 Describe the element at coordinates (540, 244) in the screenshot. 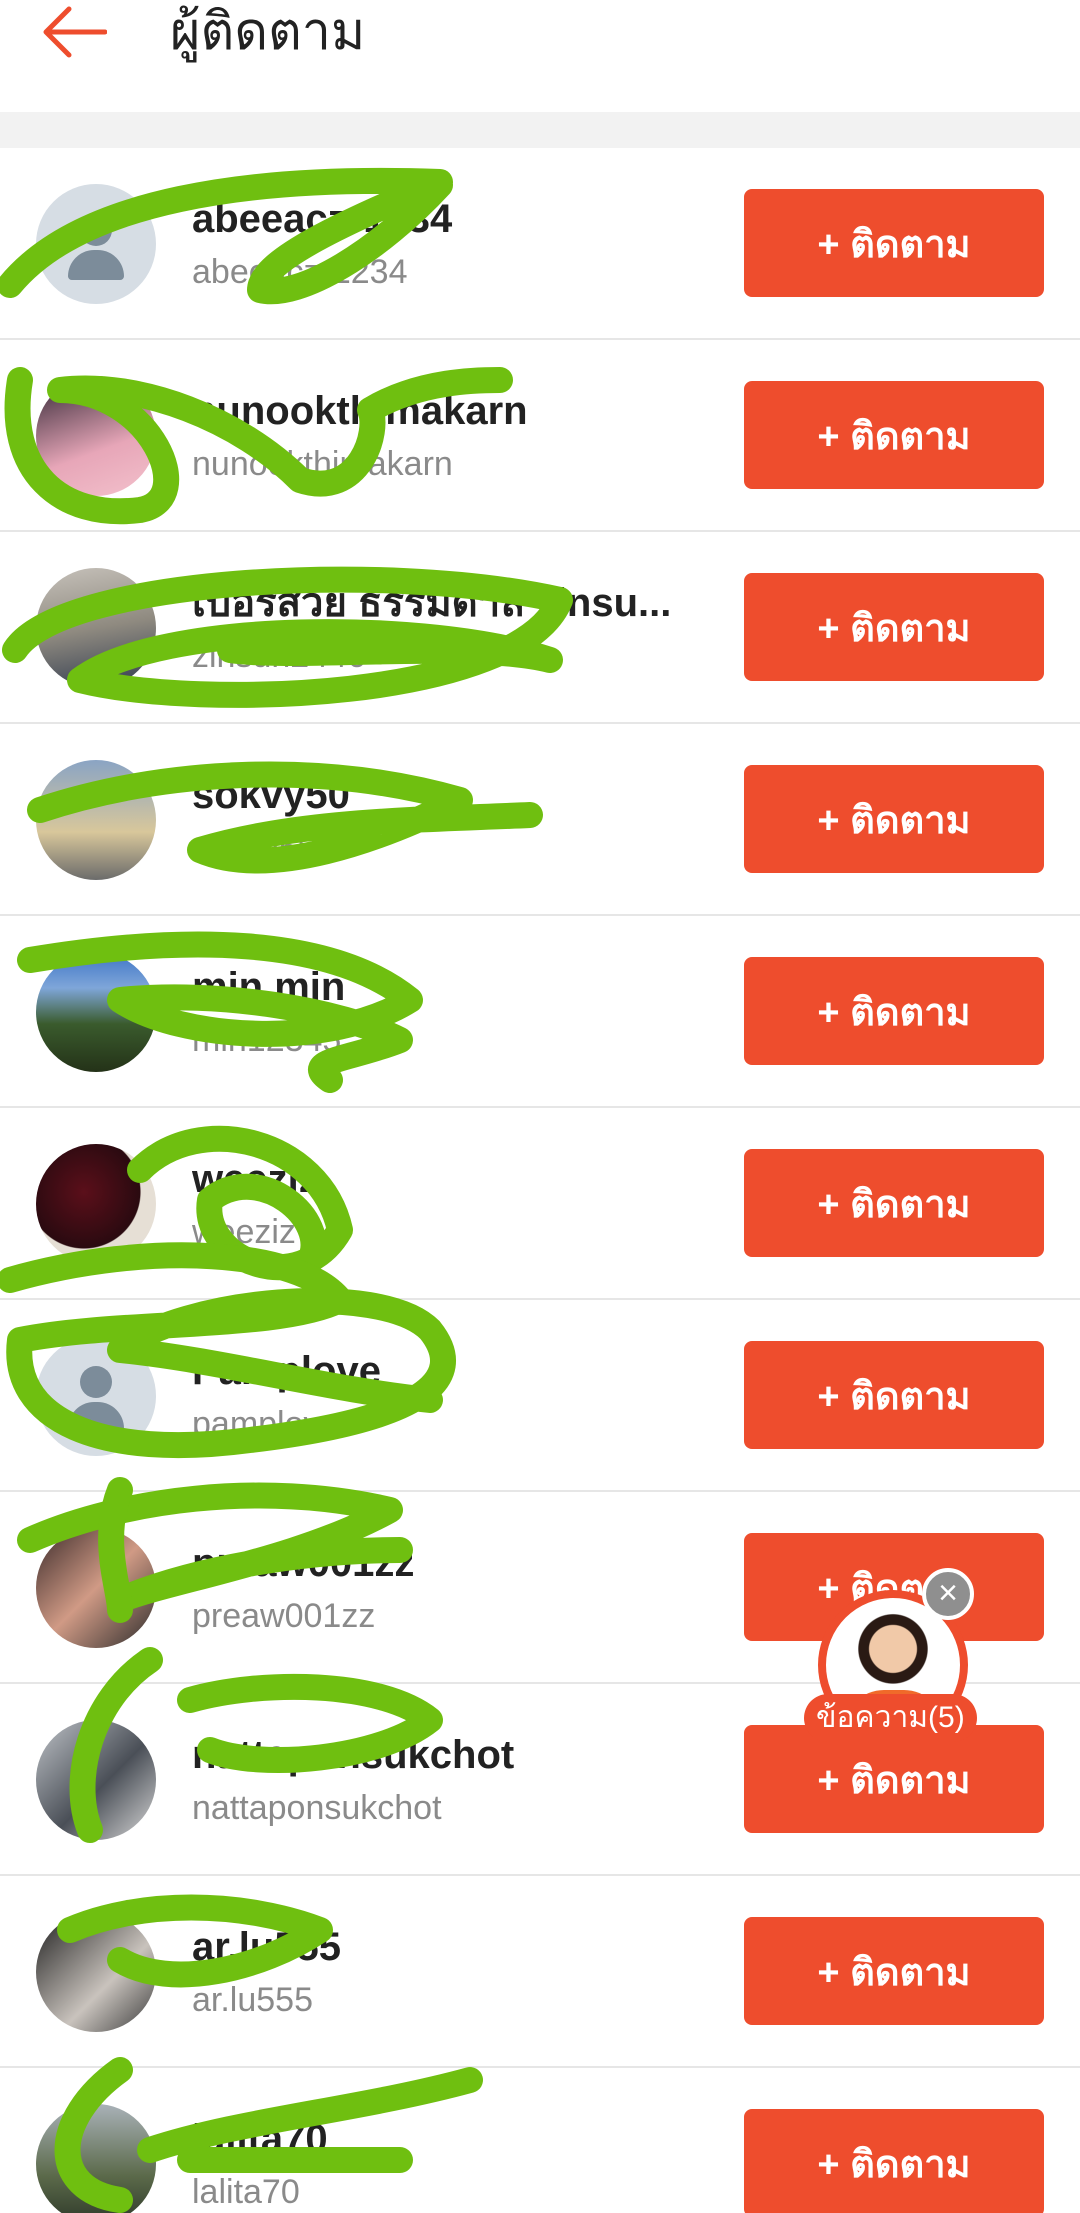

I see `follower-row: abeeaczr1234 abeeaczr1234 + ติดตาม` at that location.